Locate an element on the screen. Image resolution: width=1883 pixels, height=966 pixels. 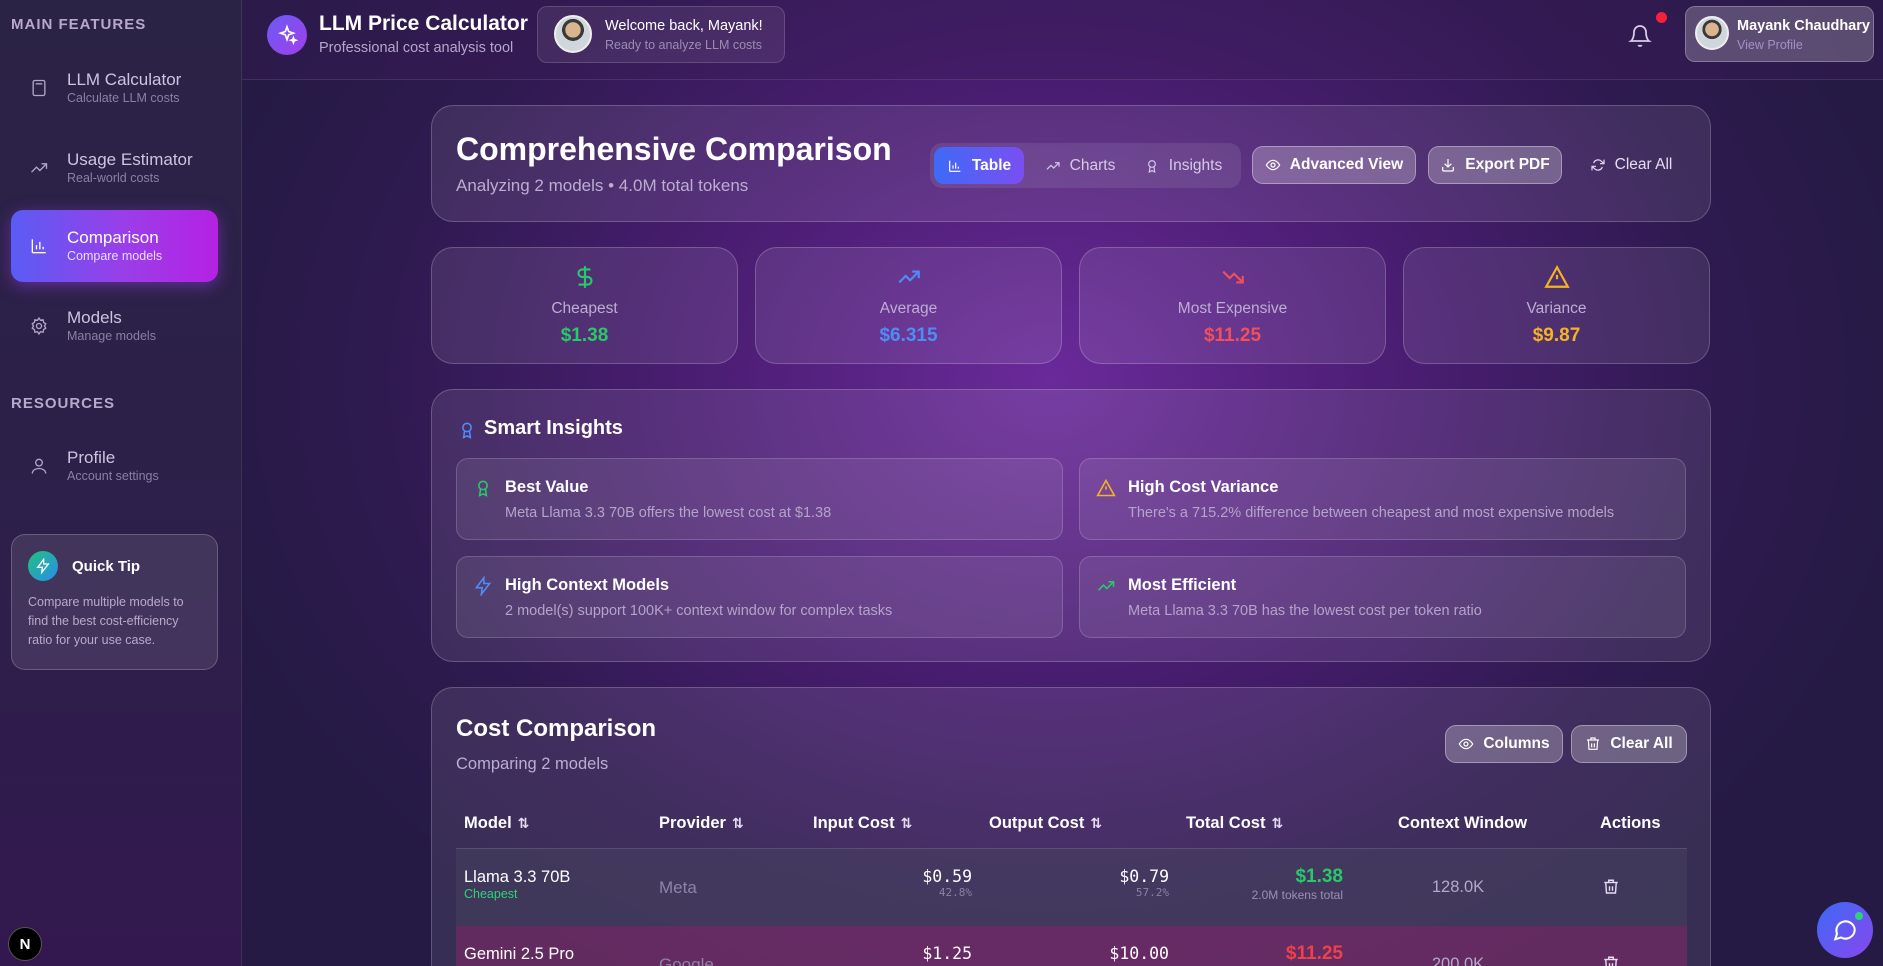
column-header-label: Input Cost is located at coordinates (854, 823).